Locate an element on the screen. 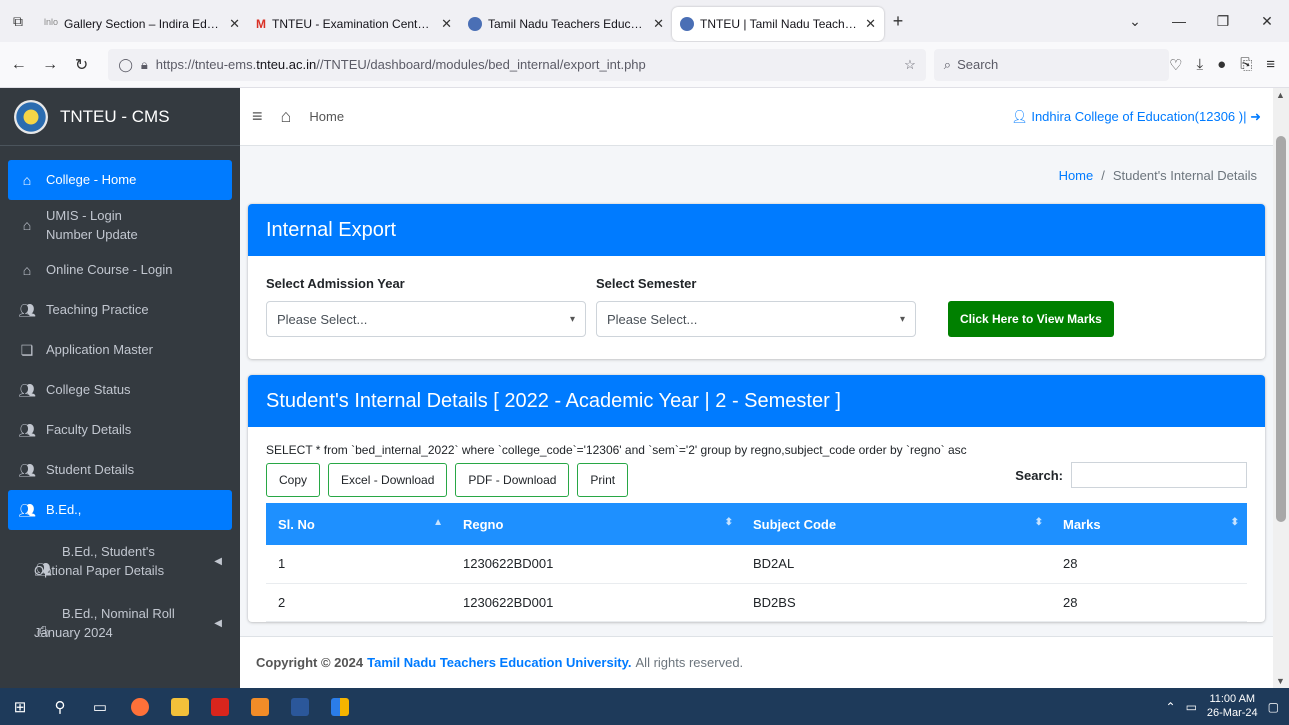  excel-download-button: Excel - Download is located at coordinates (388, 480).